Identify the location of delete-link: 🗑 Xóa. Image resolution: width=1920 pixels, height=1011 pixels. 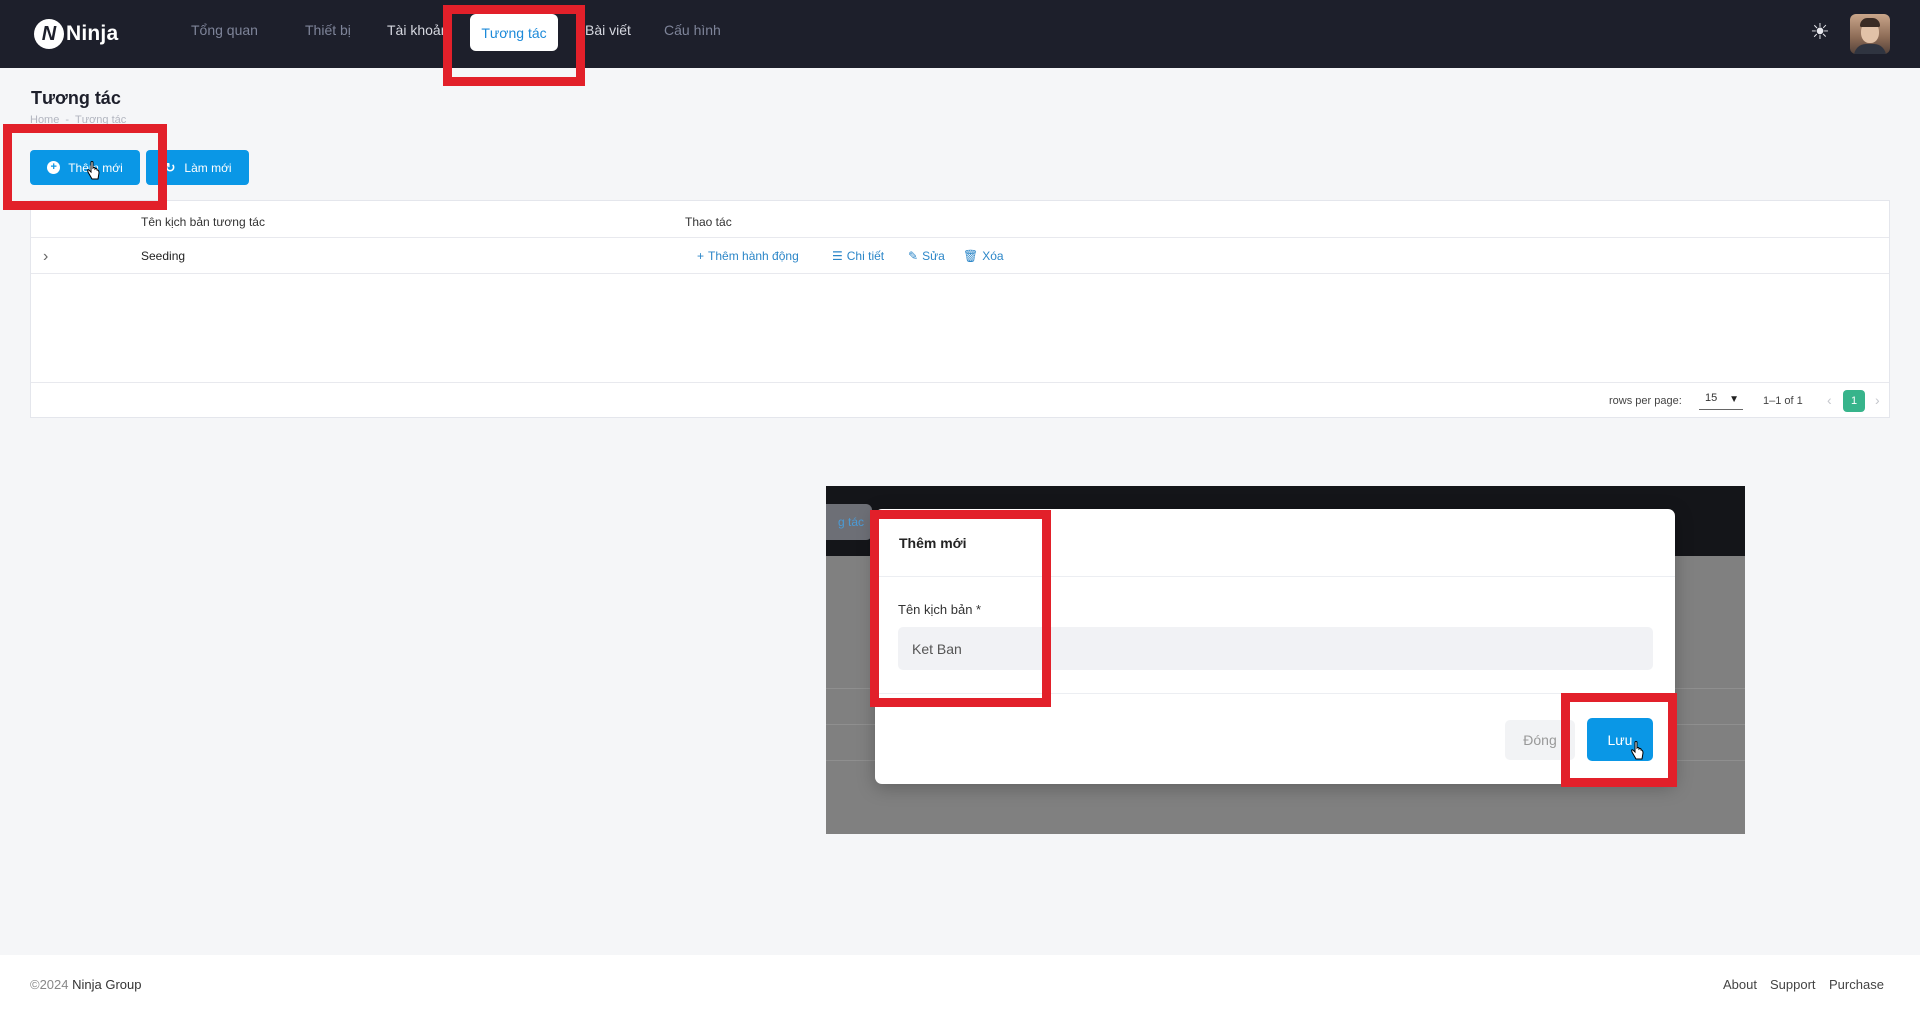
(983, 256).